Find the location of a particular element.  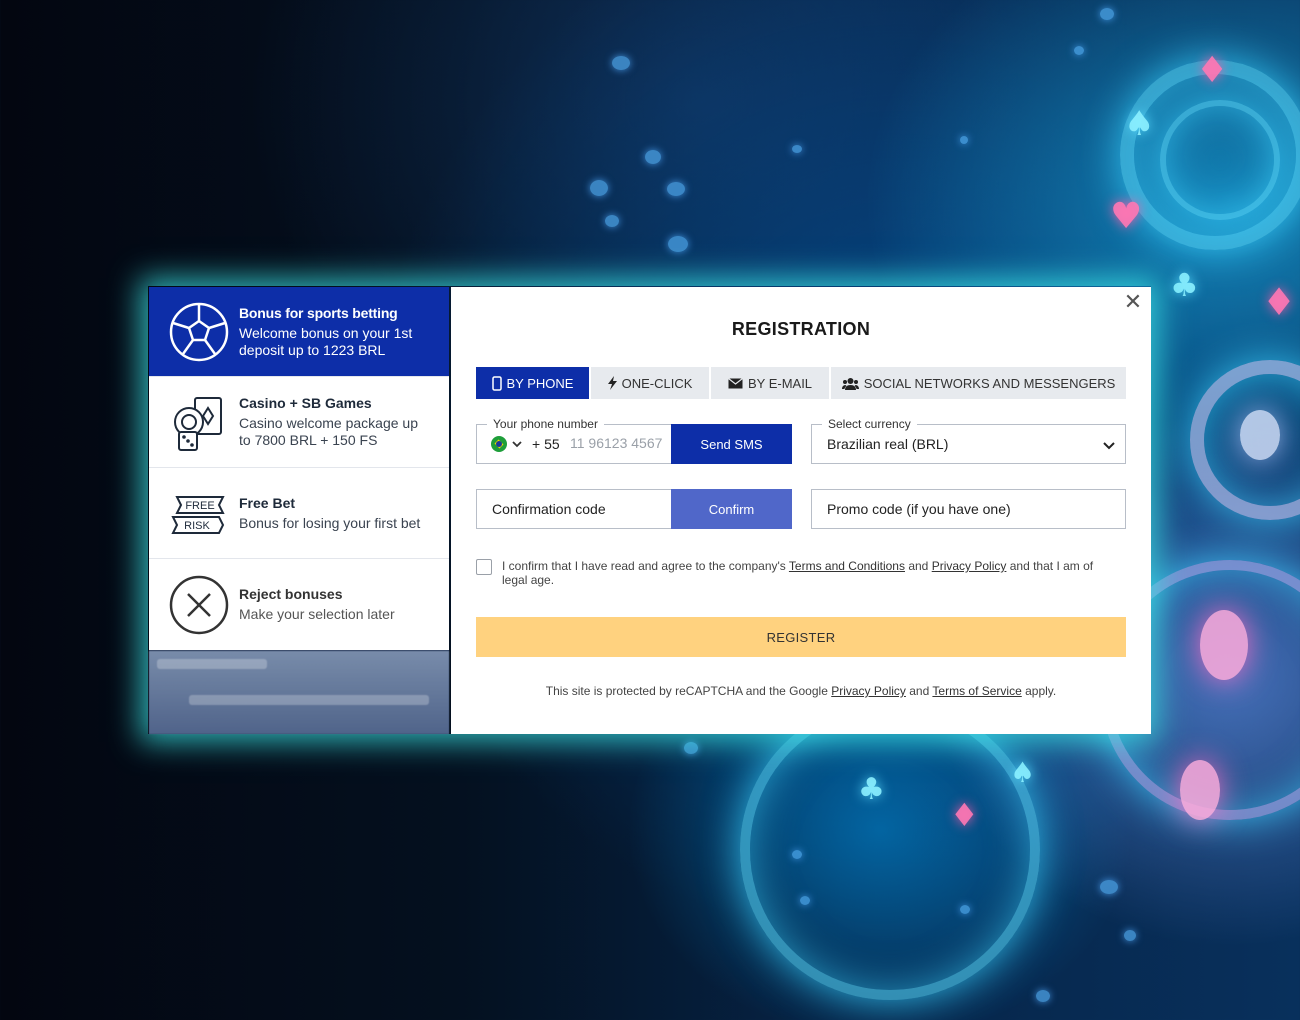

brazil-flag-icon is located at coordinates (499, 444).